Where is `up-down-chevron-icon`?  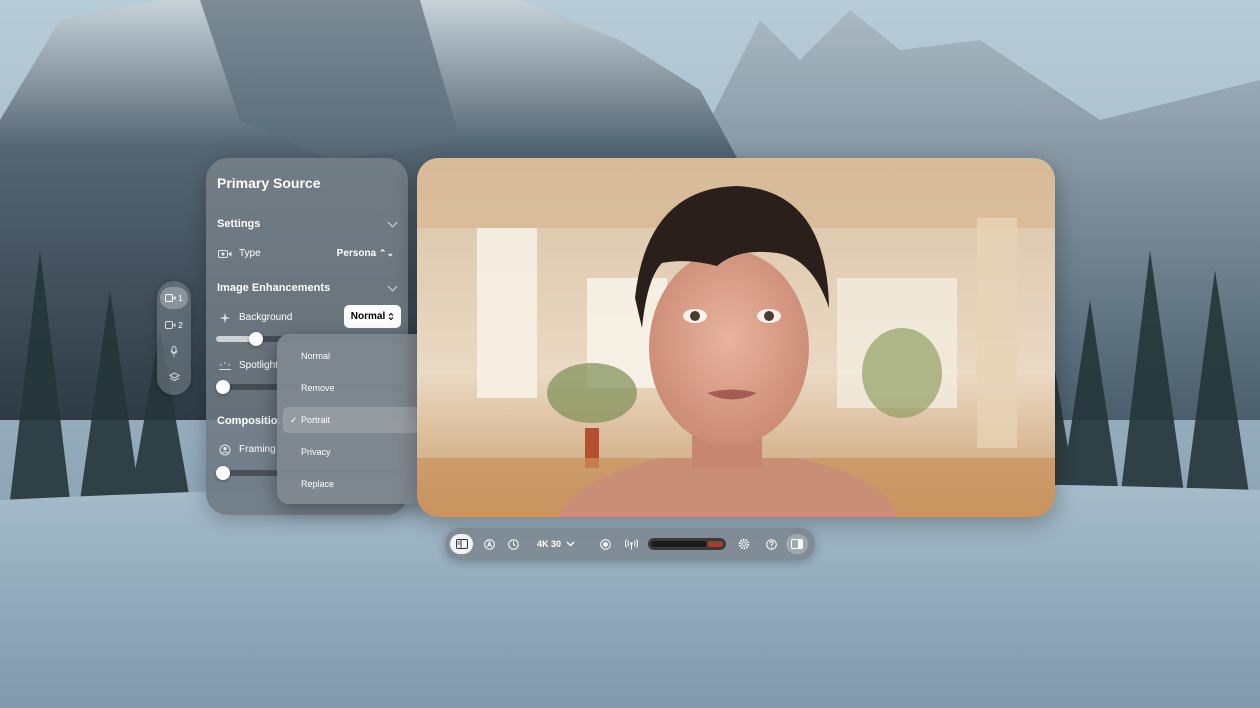 up-down-chevron-icon is located at coordinates (391, 316).